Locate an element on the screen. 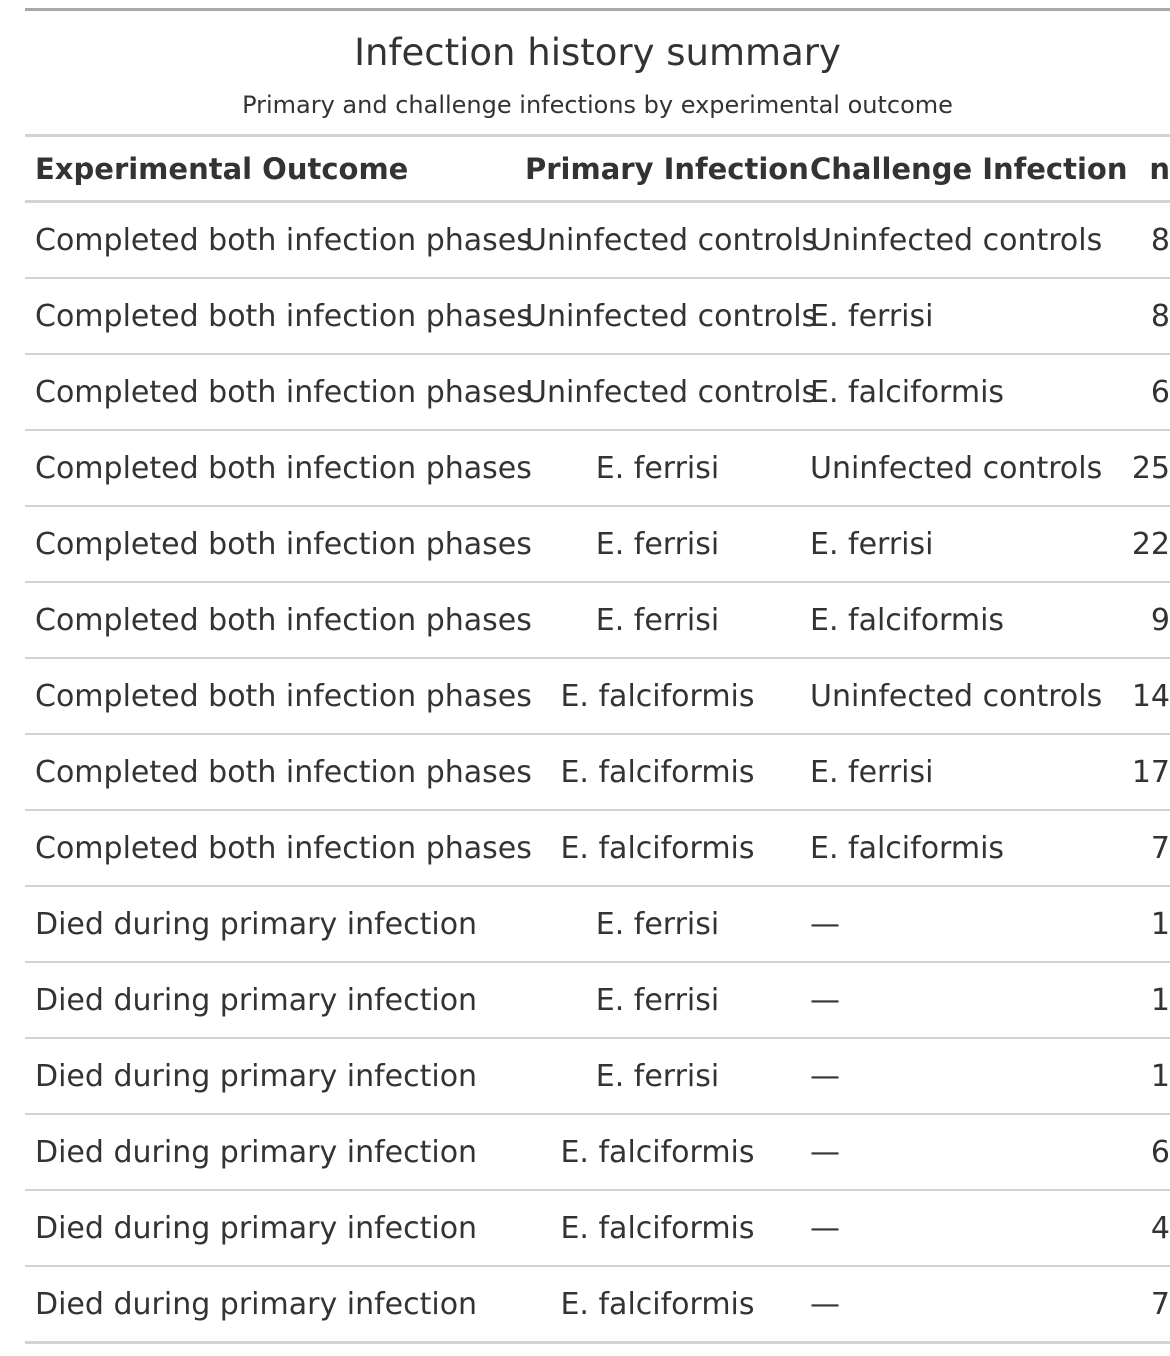  column-header-n: n is located at coordinates (1145, 170).